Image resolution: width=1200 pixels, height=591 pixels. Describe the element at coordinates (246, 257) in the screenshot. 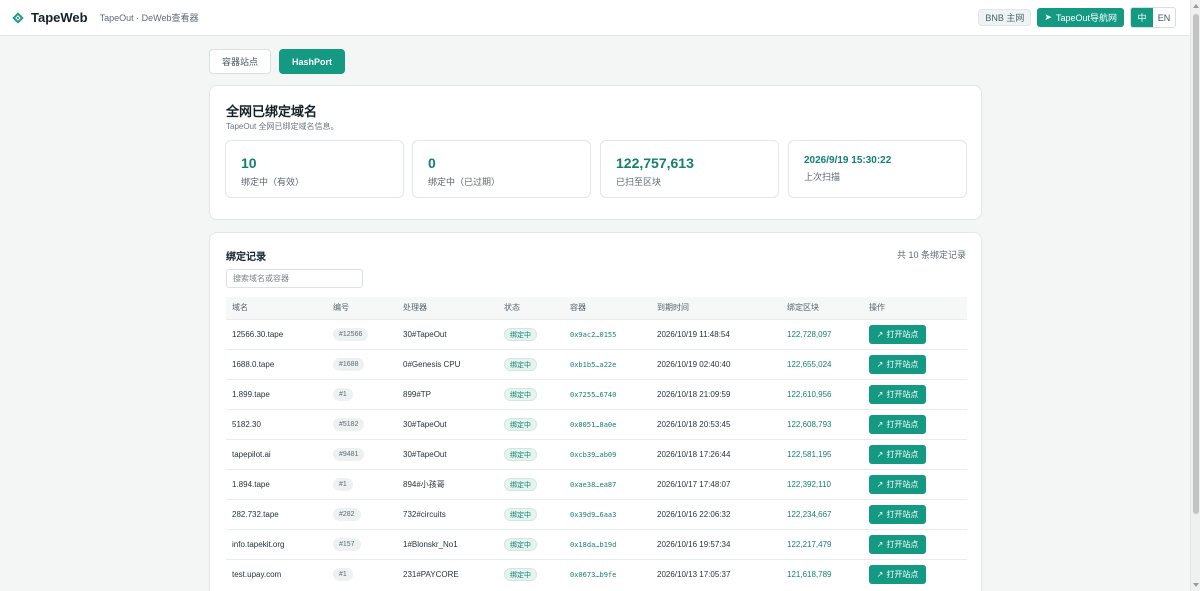

I see `records-title: 绑定记录` at that location.